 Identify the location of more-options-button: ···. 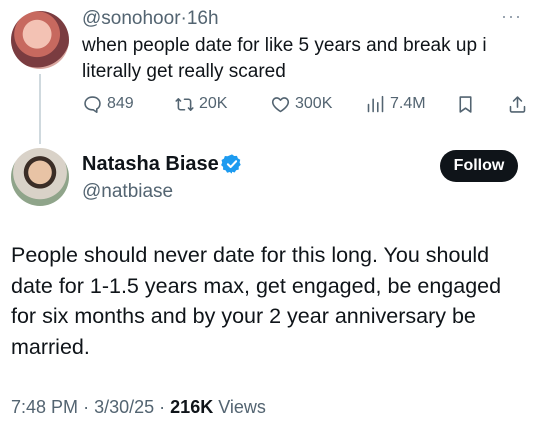
(511, 16).